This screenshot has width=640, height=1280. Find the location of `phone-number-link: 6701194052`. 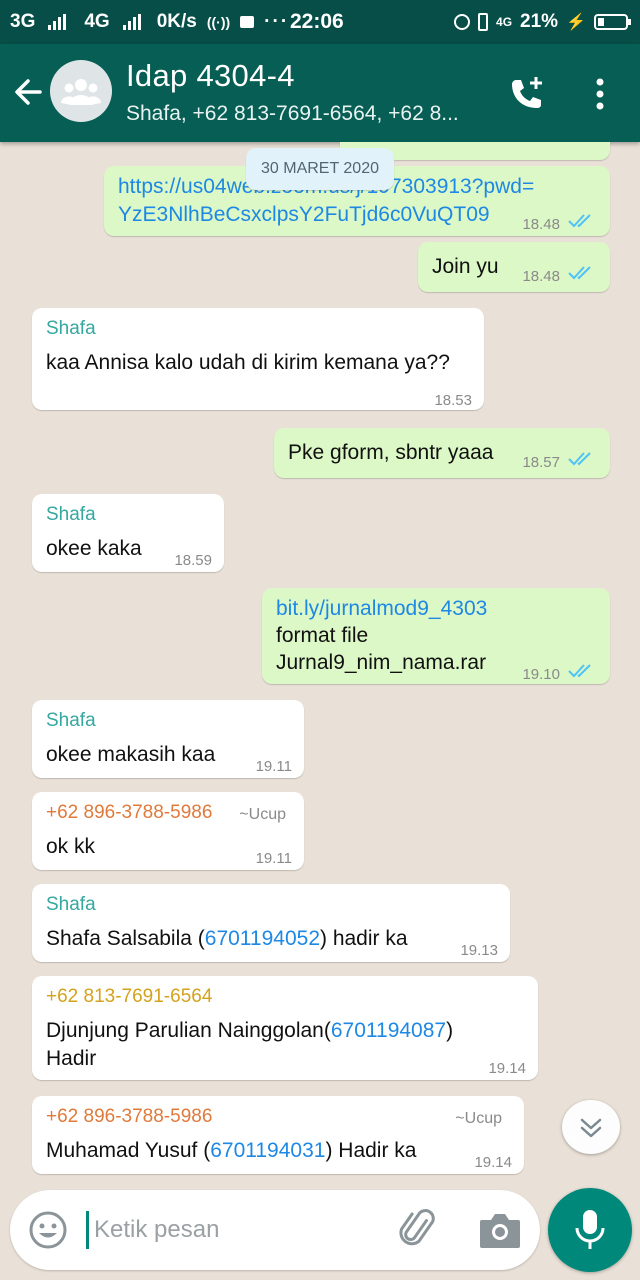

phone-number-link: 6701194052 is located at coordinates (262, 938).